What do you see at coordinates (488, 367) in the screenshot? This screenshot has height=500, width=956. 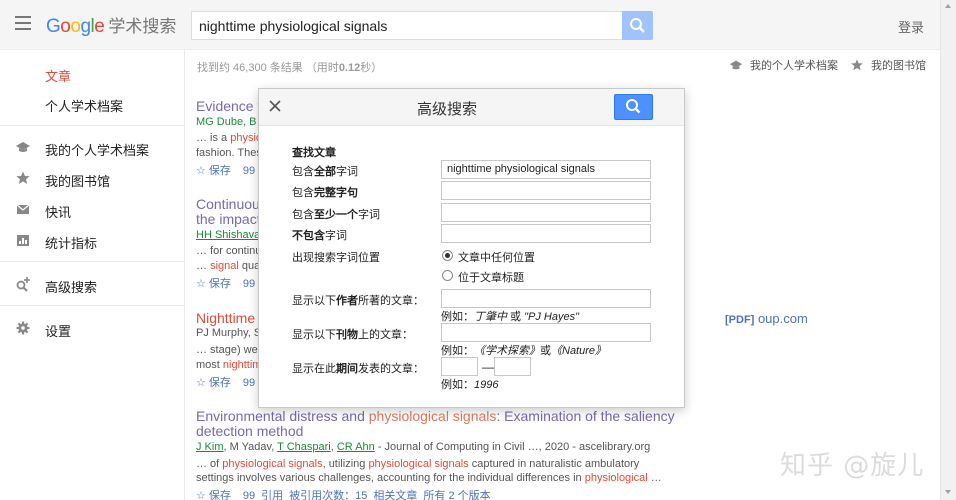 I see `date-range-dash: —` at bounding box center [488, 367].